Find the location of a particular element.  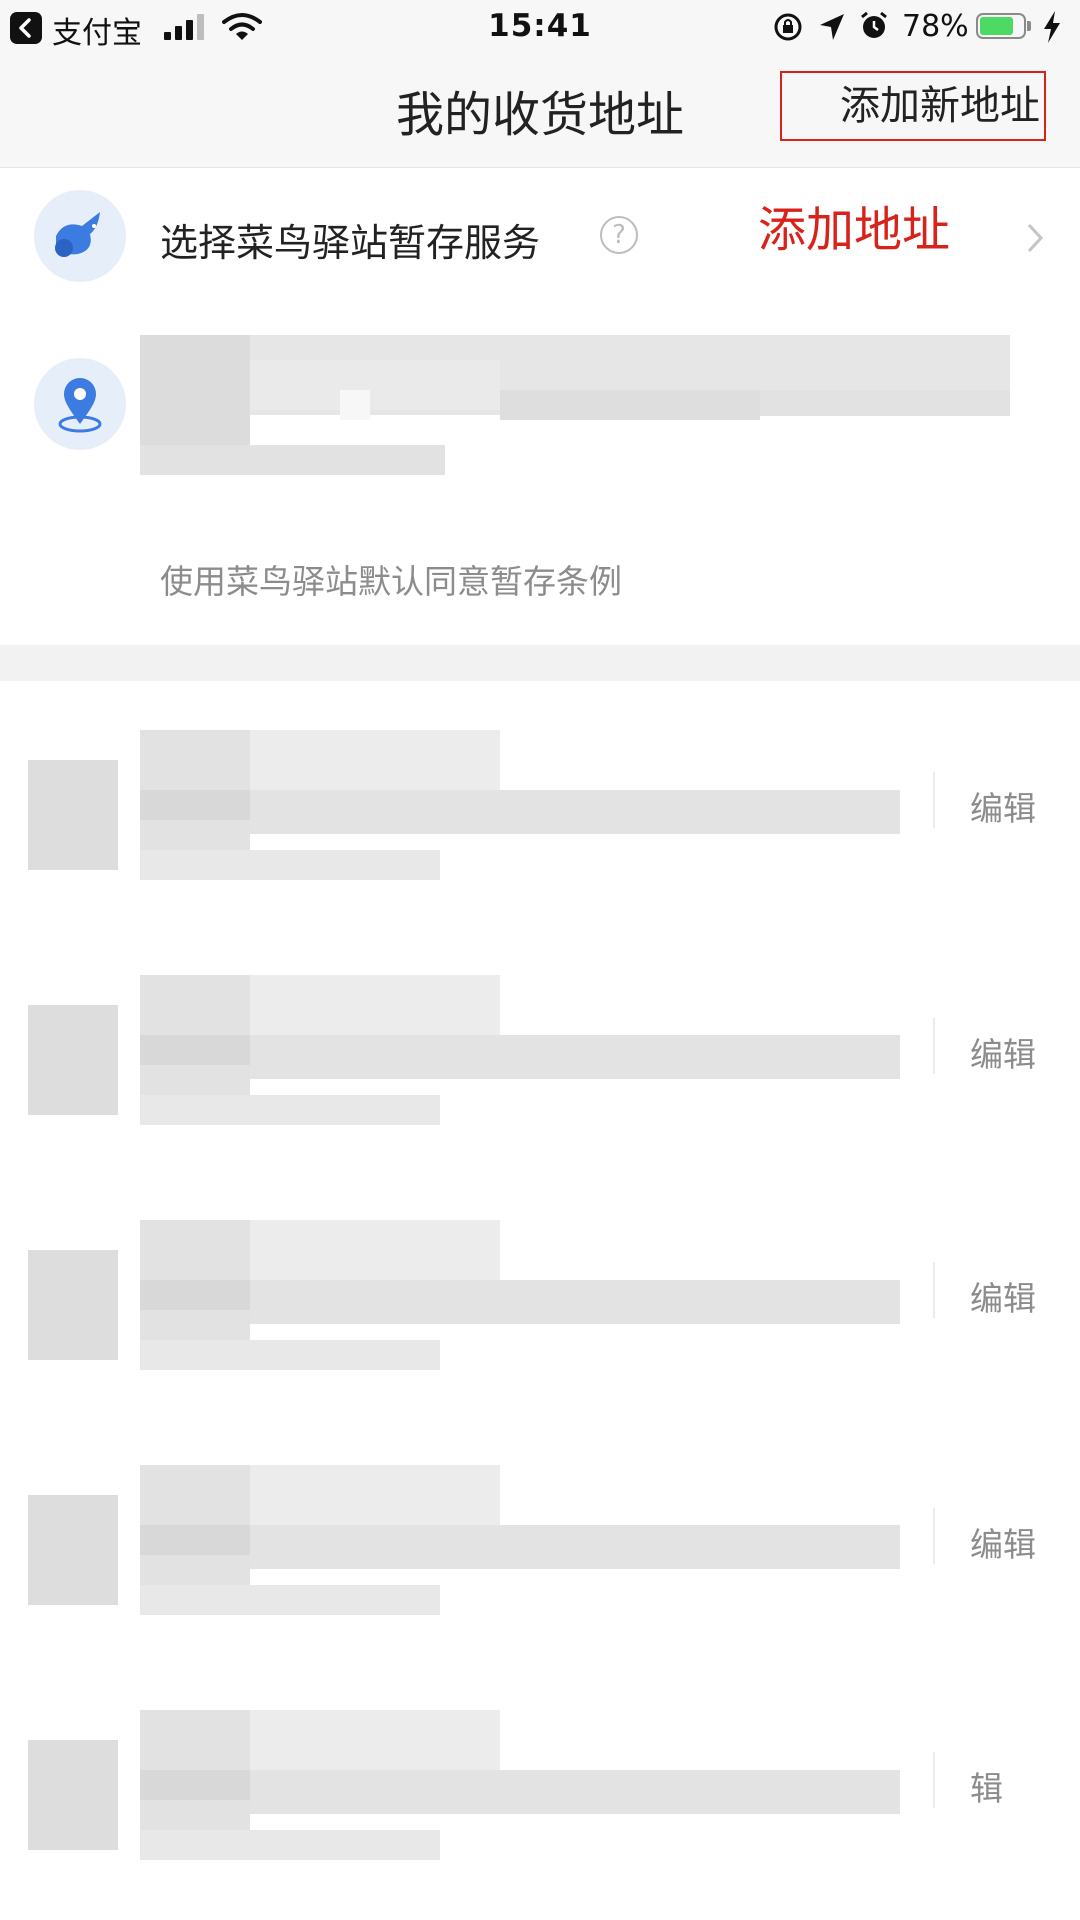

question-circle-icon: ? is located at coordinates (619, 235).